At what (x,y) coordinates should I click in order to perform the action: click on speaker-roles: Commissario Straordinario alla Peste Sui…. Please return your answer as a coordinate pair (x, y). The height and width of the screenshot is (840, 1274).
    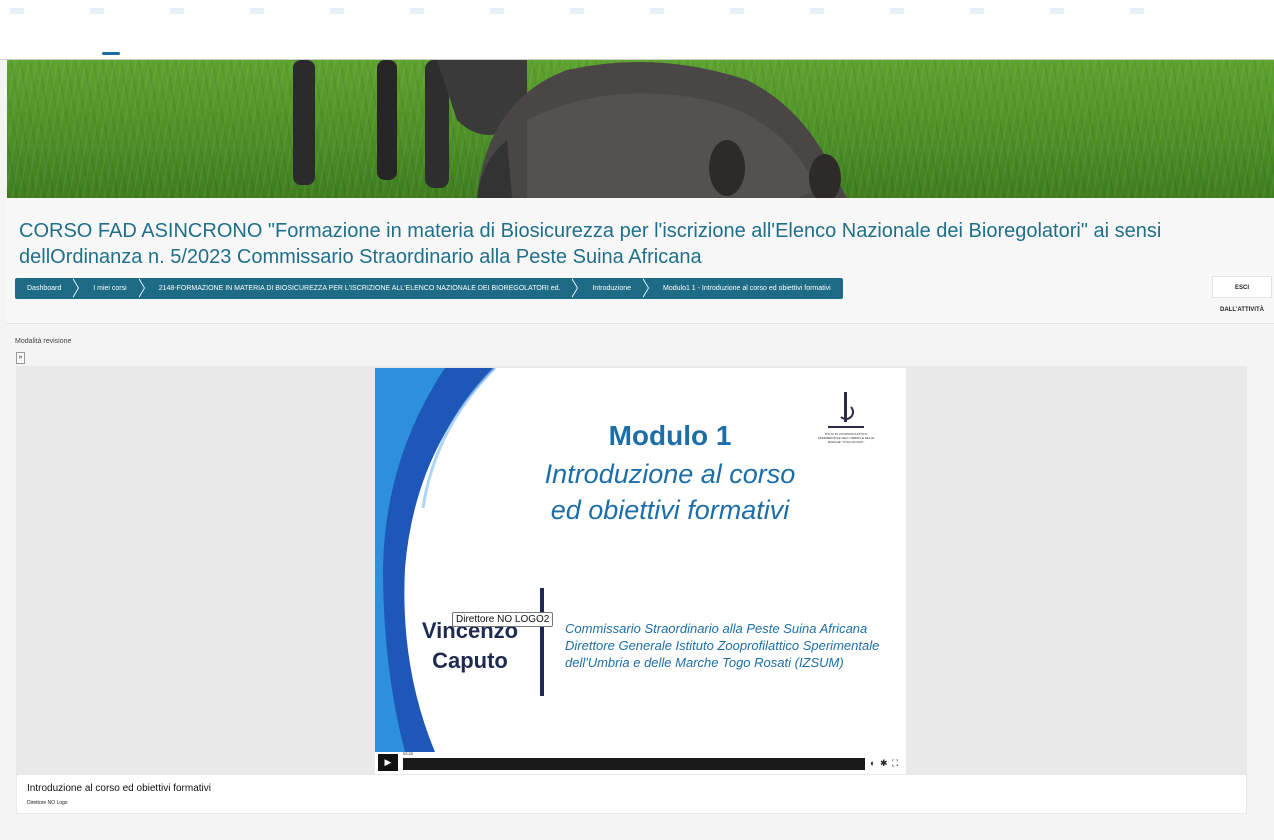
    Looking at the image, I should click on (722, 645).